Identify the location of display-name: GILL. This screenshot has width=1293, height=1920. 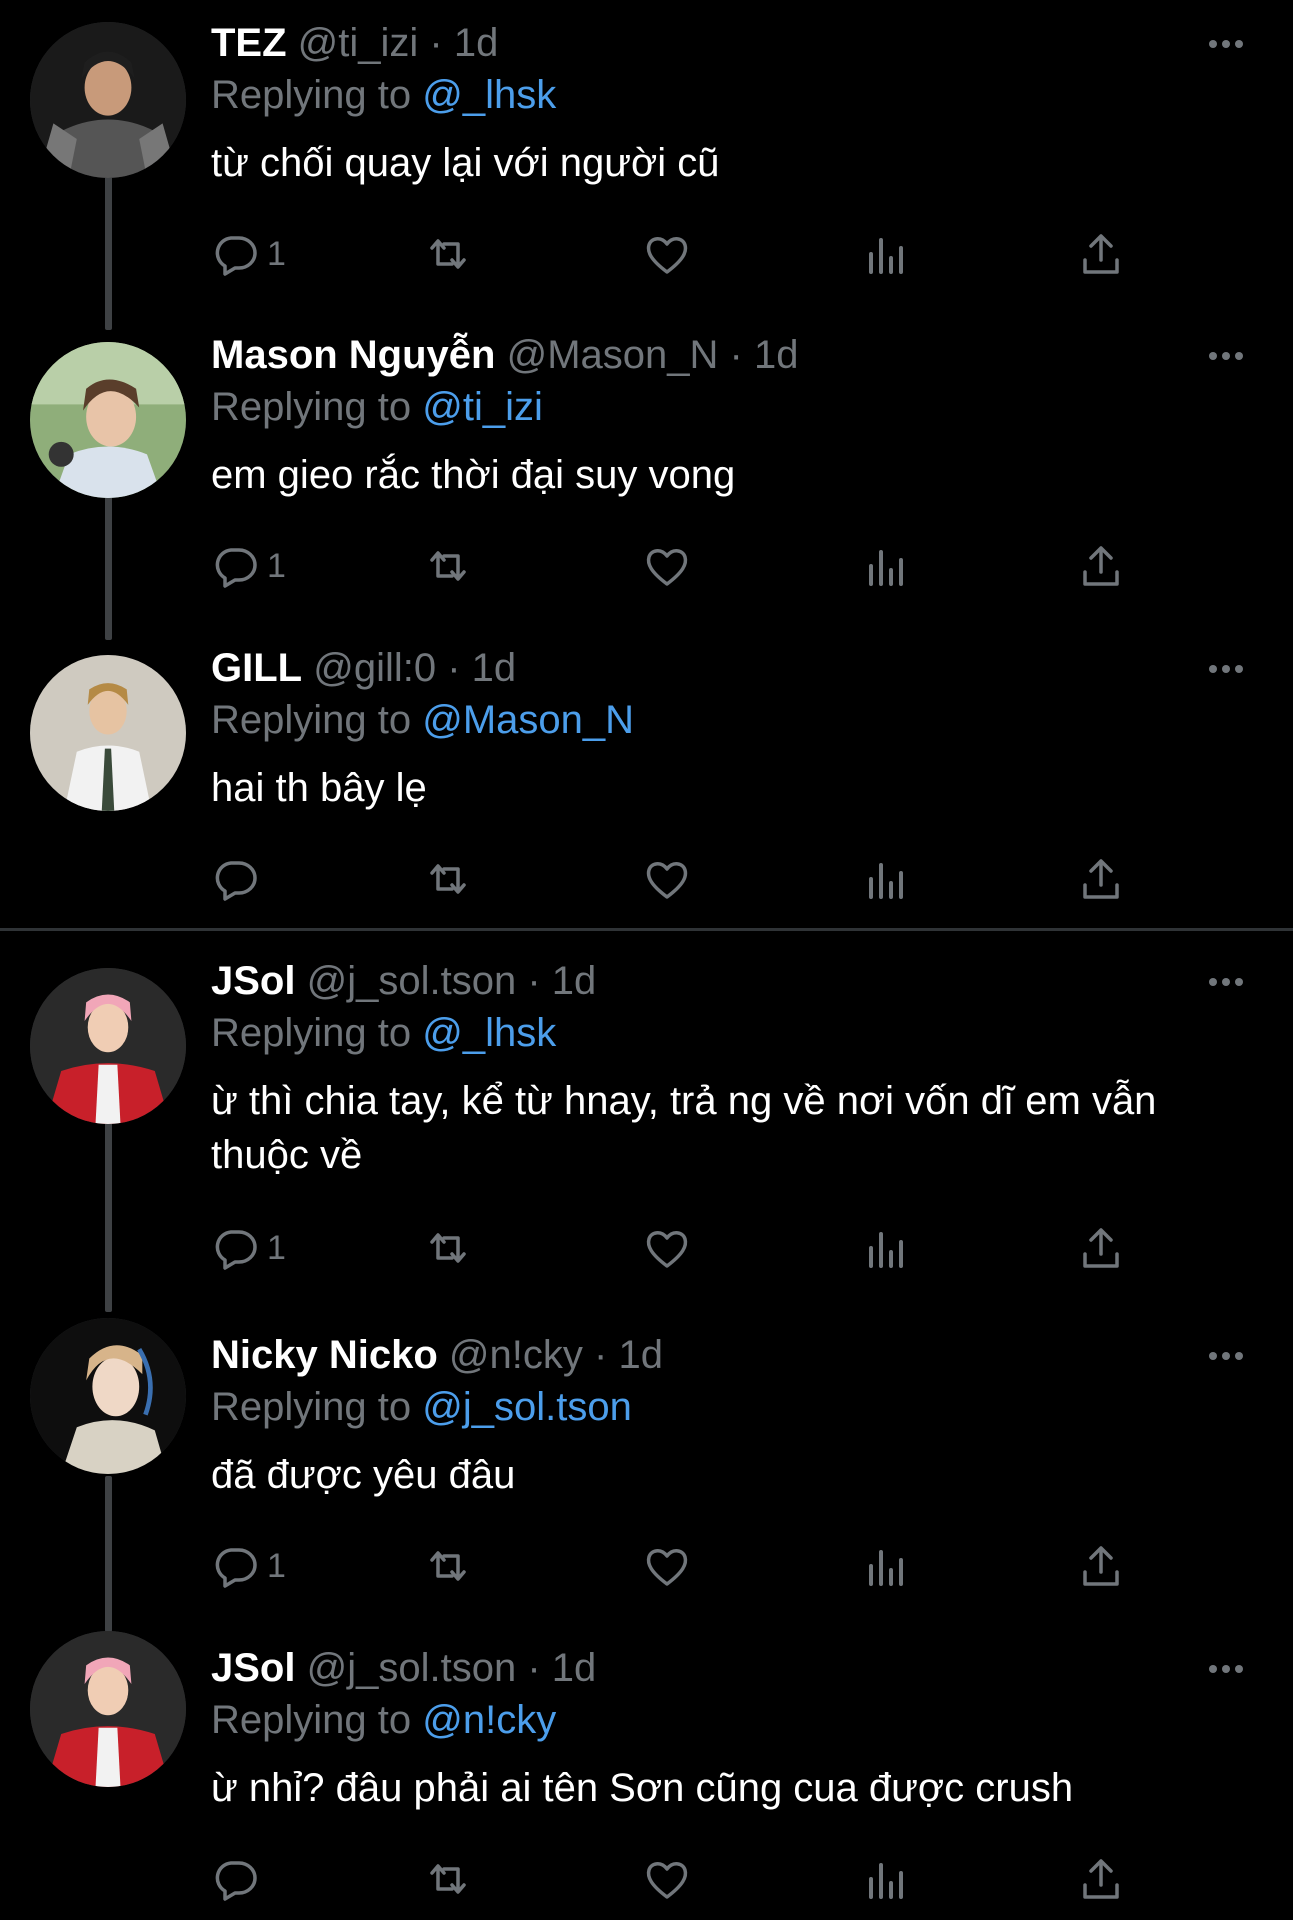
(256, 668).